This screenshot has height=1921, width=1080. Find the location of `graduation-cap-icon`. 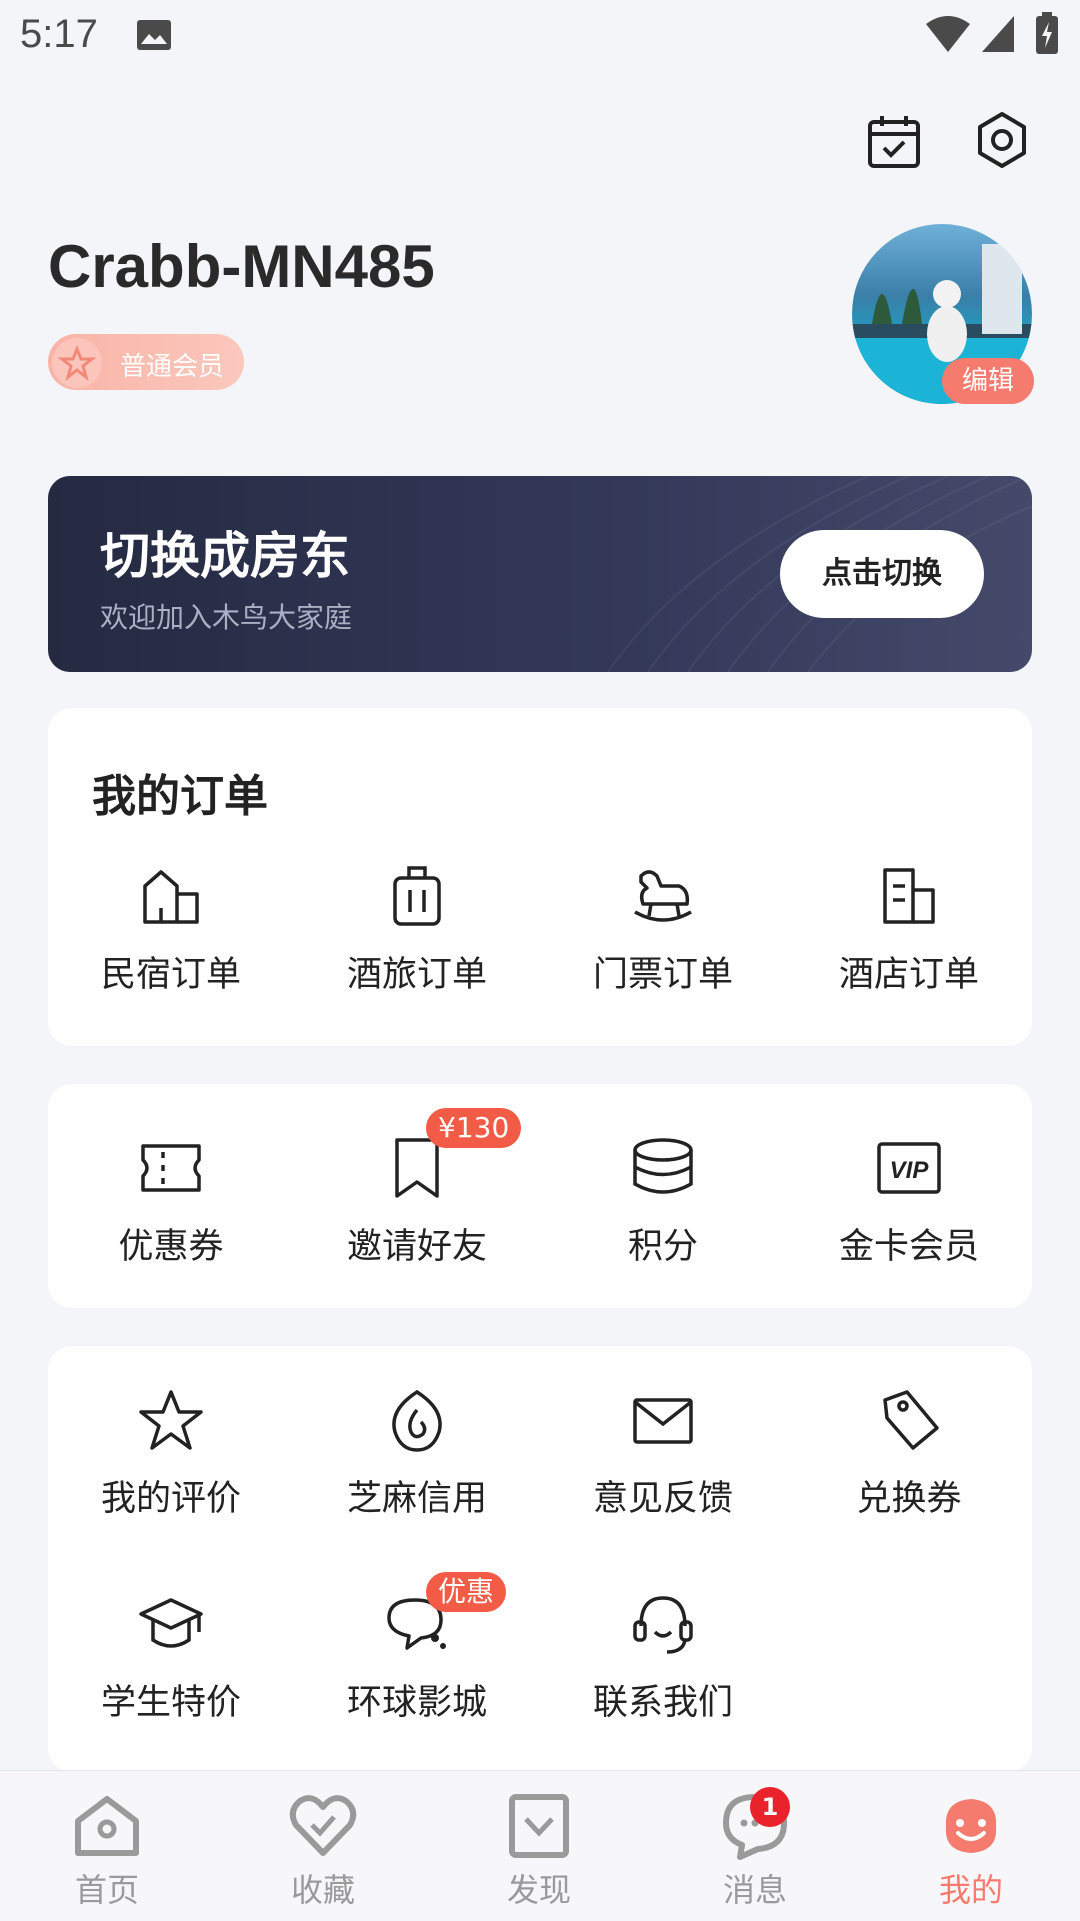

graduation-cap-icon is located at coordinates (171, 1623).